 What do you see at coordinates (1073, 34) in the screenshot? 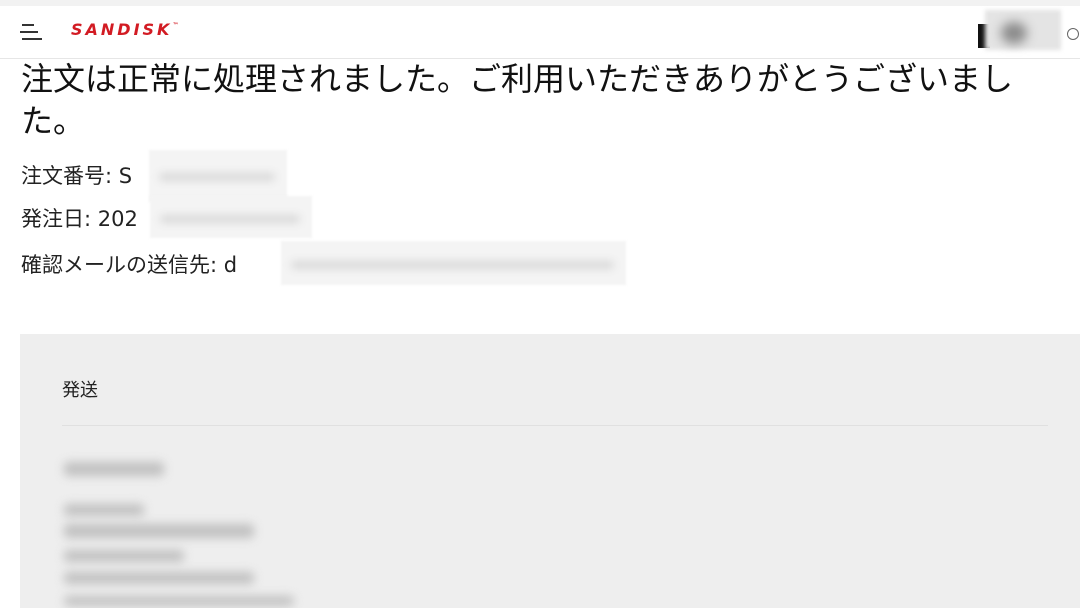
I see `search-icon` at bounding box center [1073, 34].